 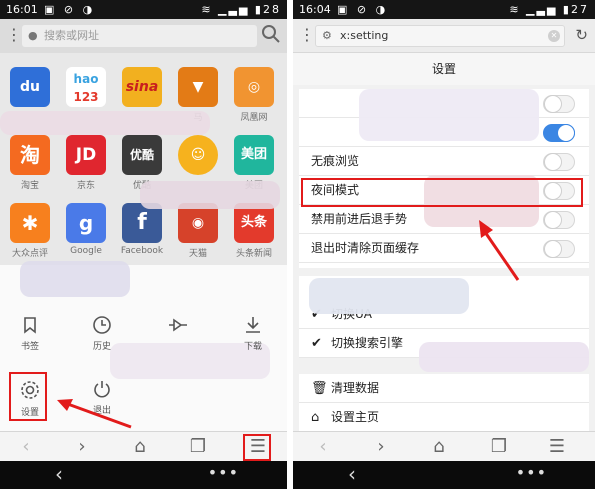 I want to click on speed-dial-baidu: du, so click(x=30, y=88).